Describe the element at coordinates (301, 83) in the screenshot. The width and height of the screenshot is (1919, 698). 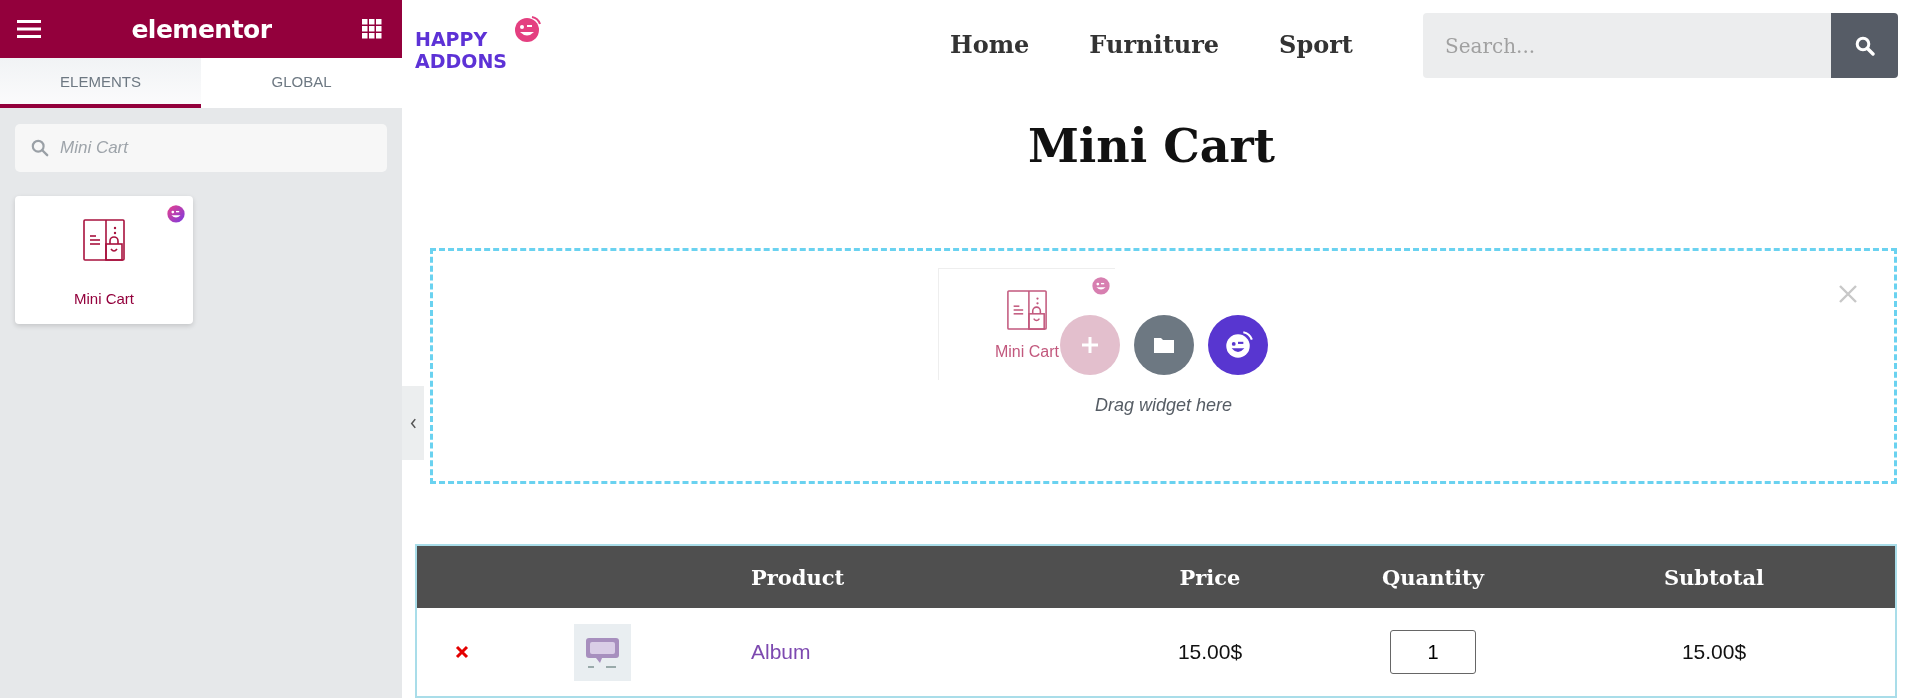
I see `panel-tab: GLOBAL` at that location.